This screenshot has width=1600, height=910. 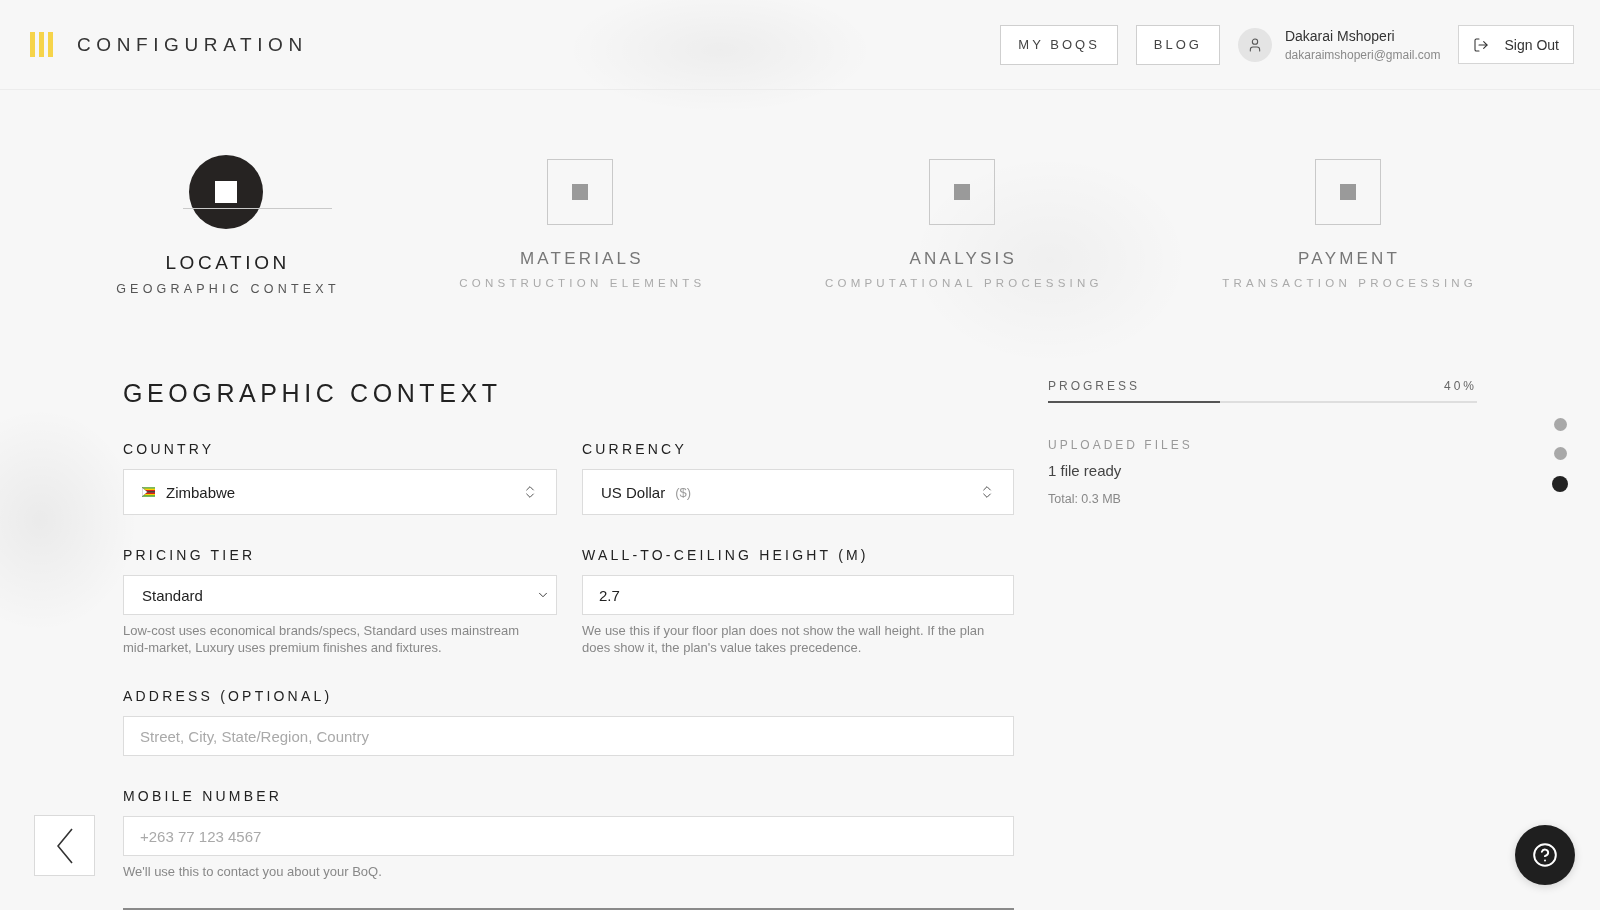 What do you see at coordinates (798, 492) in the screenshot?
I see `select-field: US Dollar ($)` at bounding box center [798, 492].